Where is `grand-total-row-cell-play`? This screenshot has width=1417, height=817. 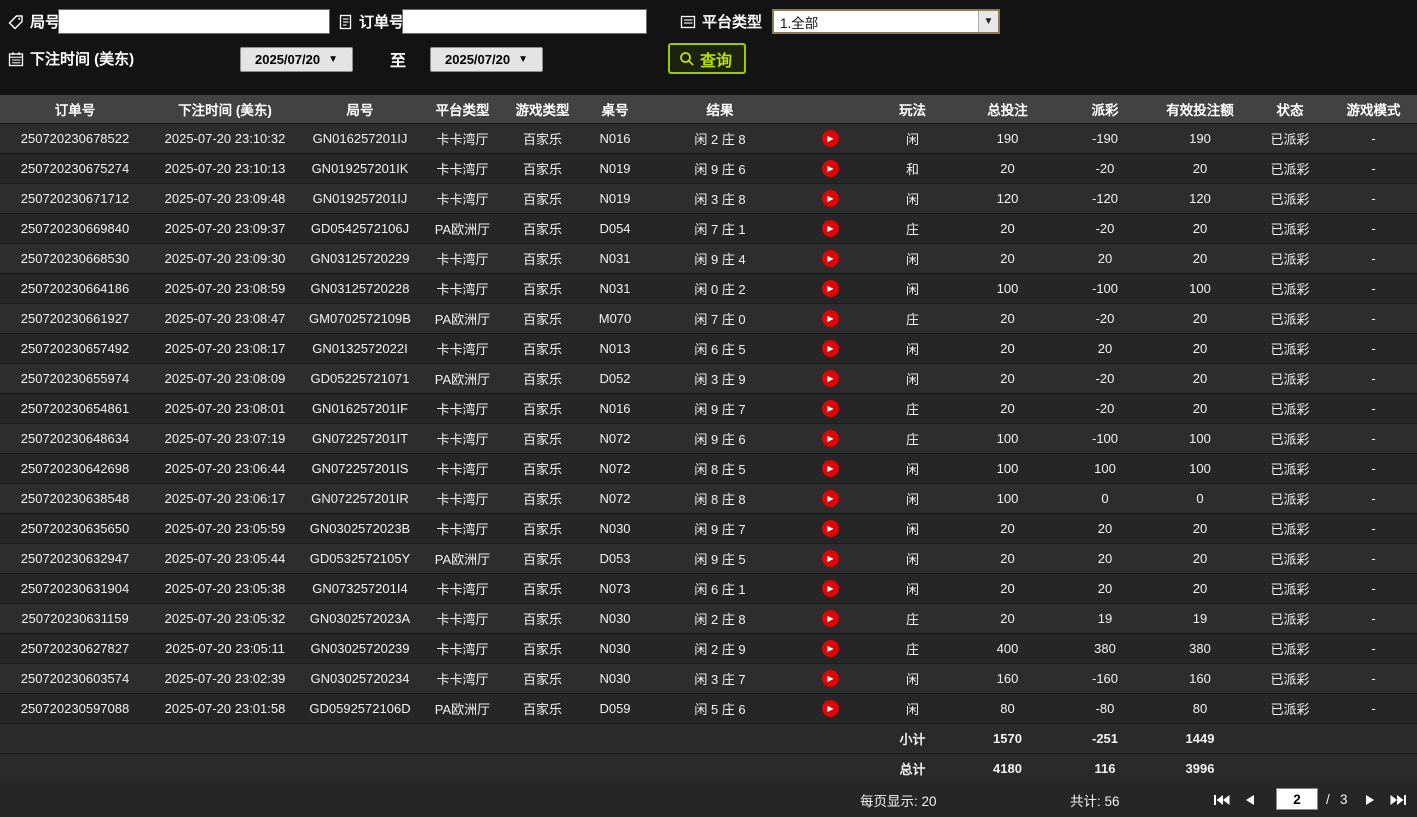 grand-total-row-cell-play is located at coordinates (830, 768).